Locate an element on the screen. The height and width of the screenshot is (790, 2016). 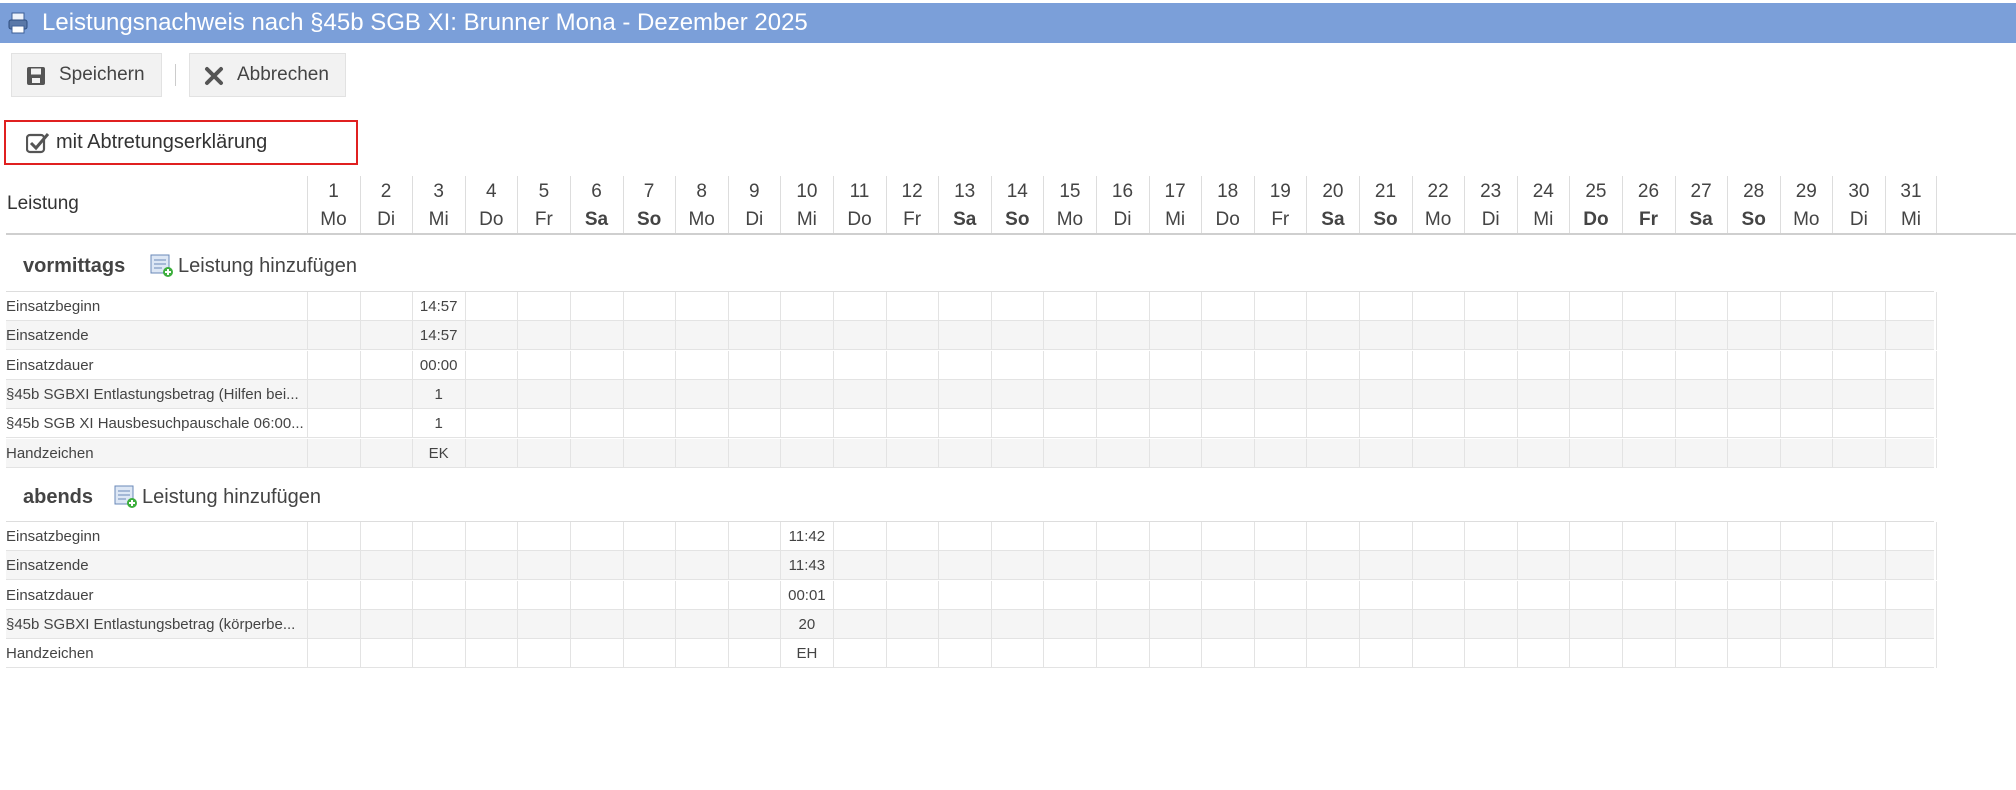
day-cell: 00:01 is located at coordinates (806, 595).